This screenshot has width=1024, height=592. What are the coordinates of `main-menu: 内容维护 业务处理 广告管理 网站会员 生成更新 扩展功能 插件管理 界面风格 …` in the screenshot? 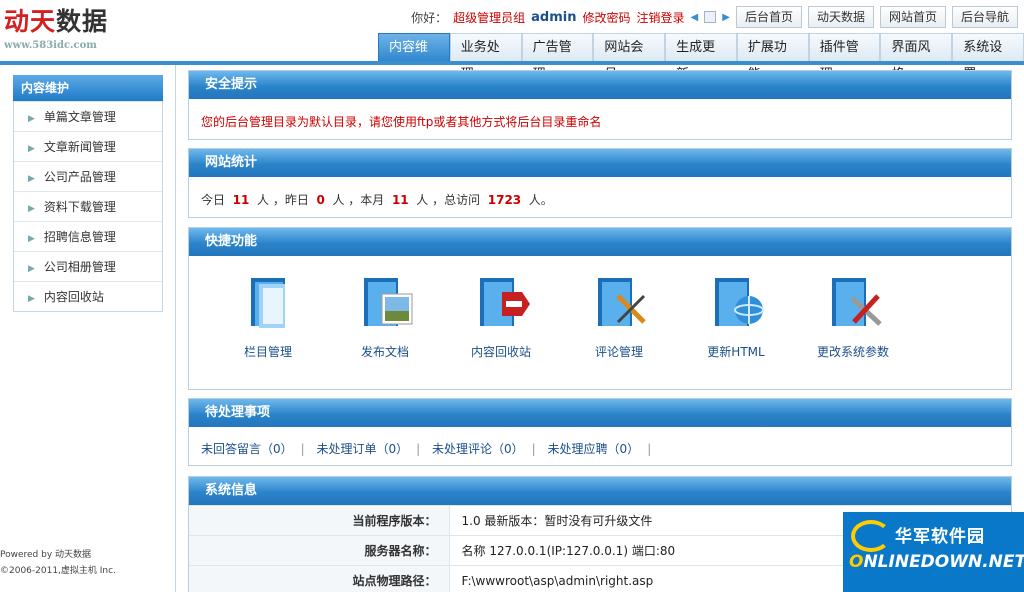 It's located at (701, 57).